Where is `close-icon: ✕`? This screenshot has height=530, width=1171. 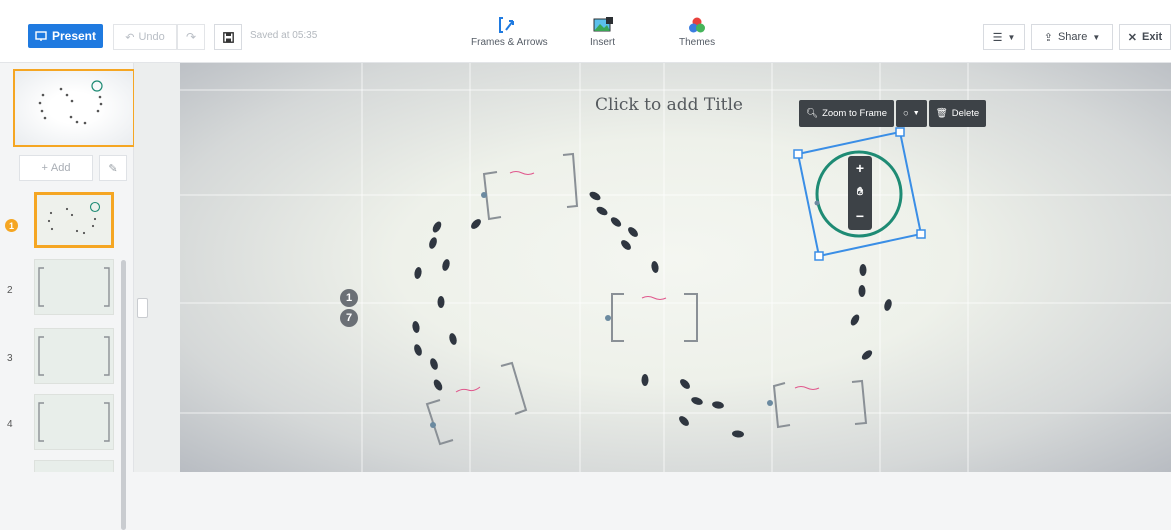 close-icon: ✕ is located at coordinates (1132, 37).